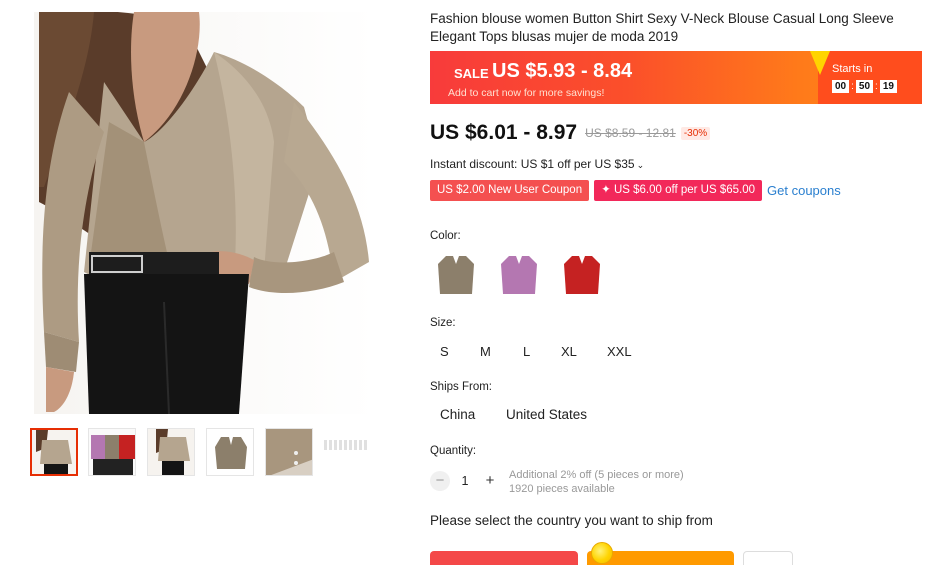  What do you see at coordinates (602, 553) in the screenshot?
I see `coin-icon` at bounding box center [602, 553].